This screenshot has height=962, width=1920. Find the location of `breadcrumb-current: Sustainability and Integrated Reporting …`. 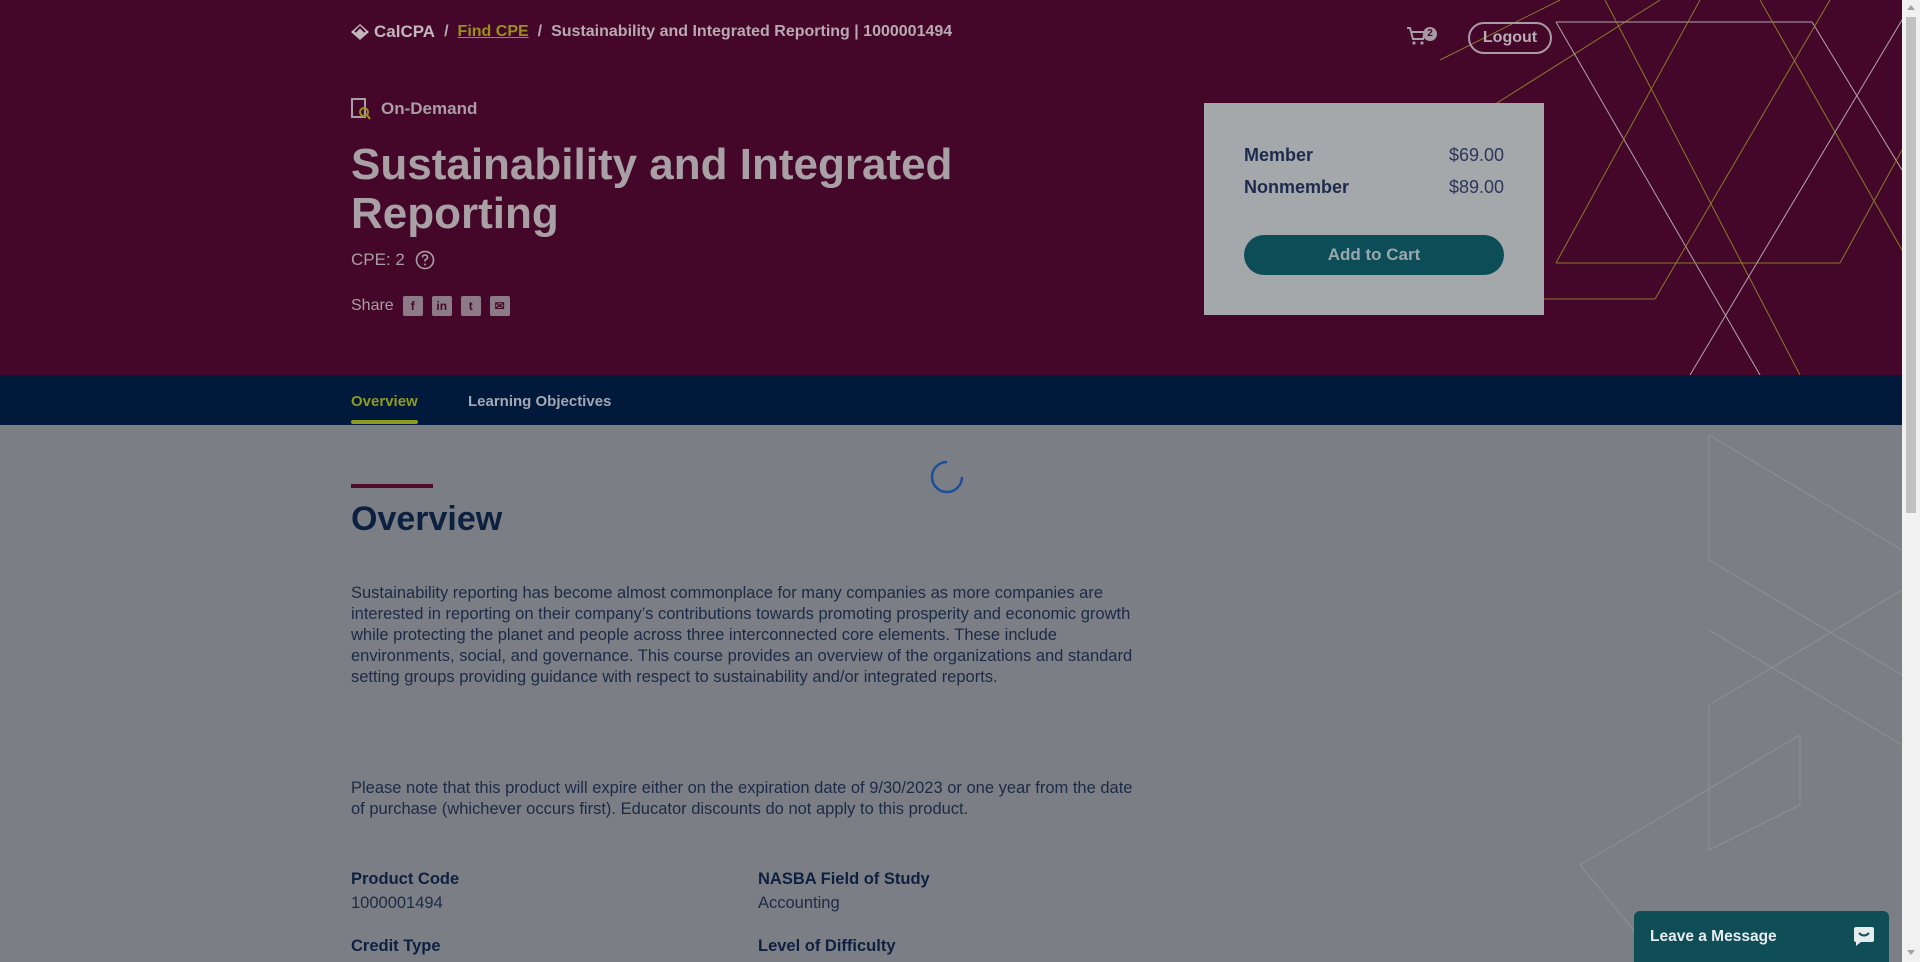

breadcrumb-current: Sustainability and Integrated Reporting … is located at coordinates (752, 31).